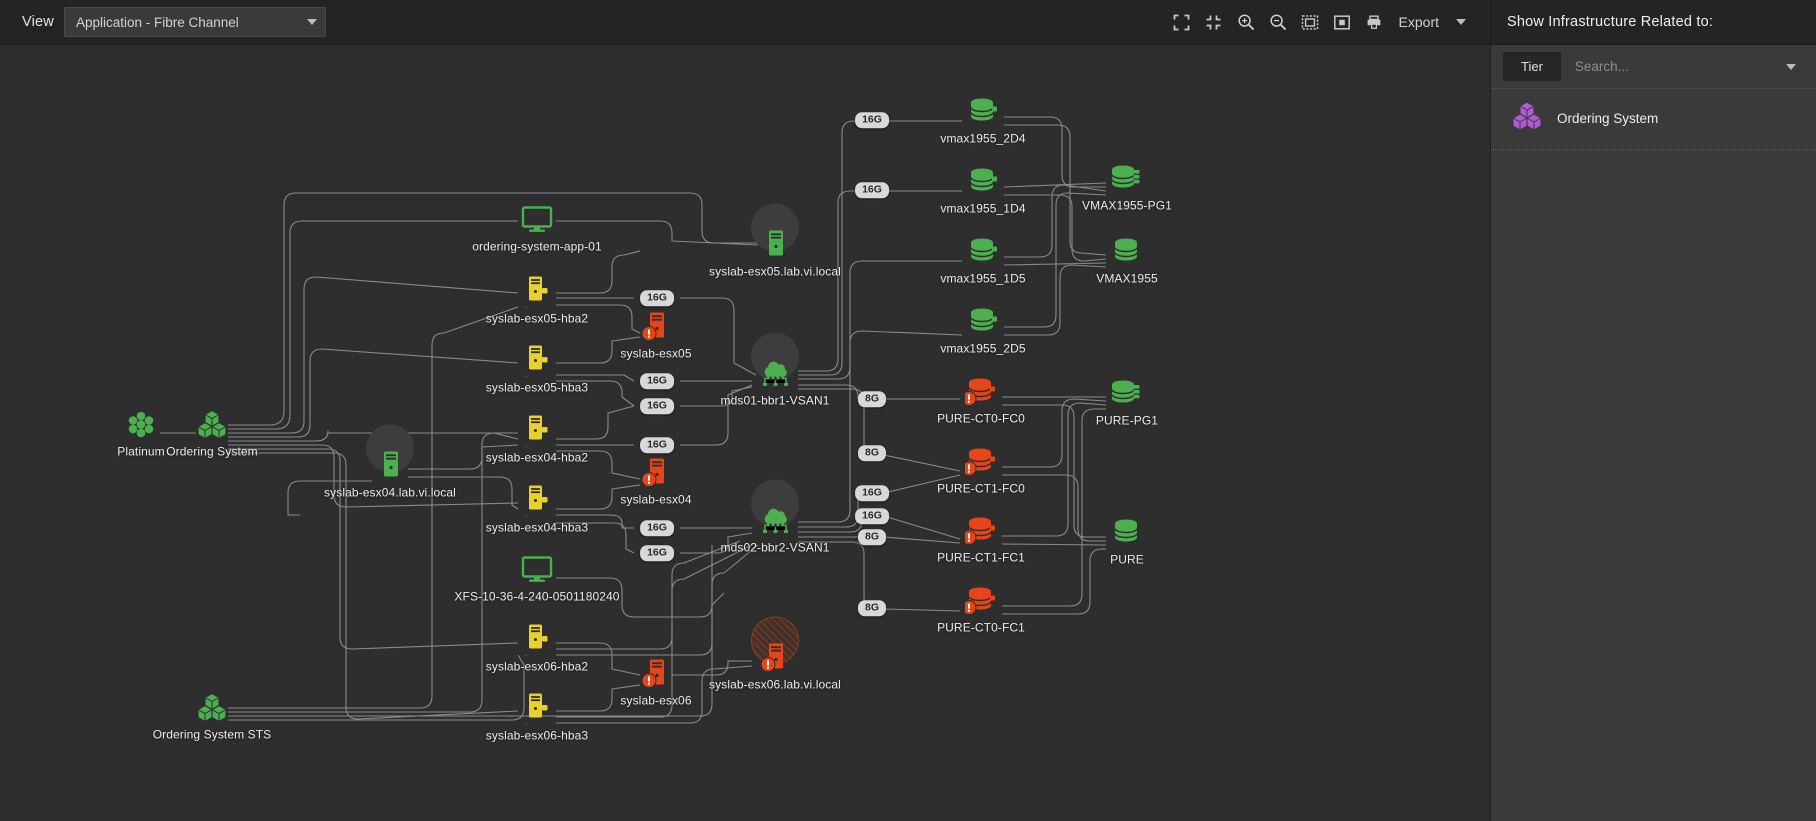 The height and width of the screenshot is (821, 1816). Describe the element at coordinates (1127, 205) in the screenshot. I see `node-label: VMAX1955-PG1` at that location.